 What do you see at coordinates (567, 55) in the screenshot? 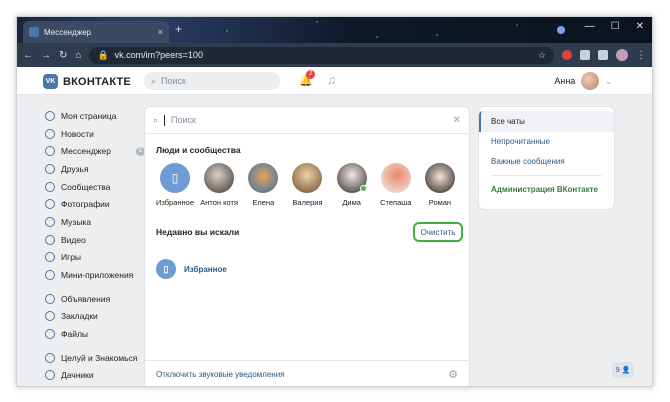
I see `extension-icon` at bounding box center [567, 55].